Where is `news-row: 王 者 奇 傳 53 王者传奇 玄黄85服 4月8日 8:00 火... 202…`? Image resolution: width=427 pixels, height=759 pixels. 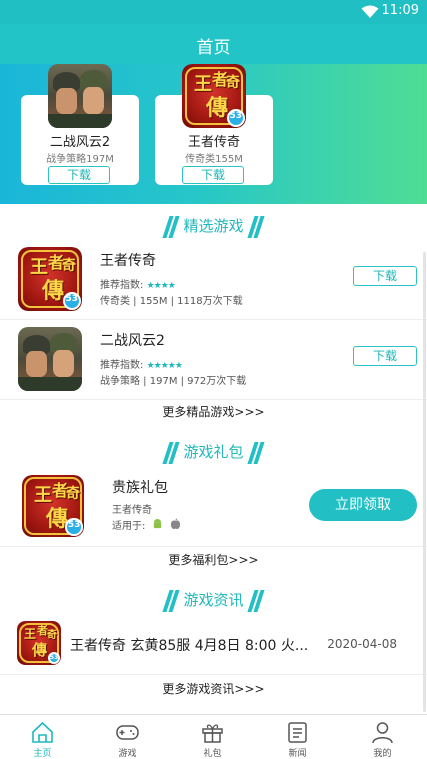
news-row: 王 者 奇 傳 53 王者传奇 玄黄85服 4月8日 8:00 火... 202… is located at coordinates (213, 646).